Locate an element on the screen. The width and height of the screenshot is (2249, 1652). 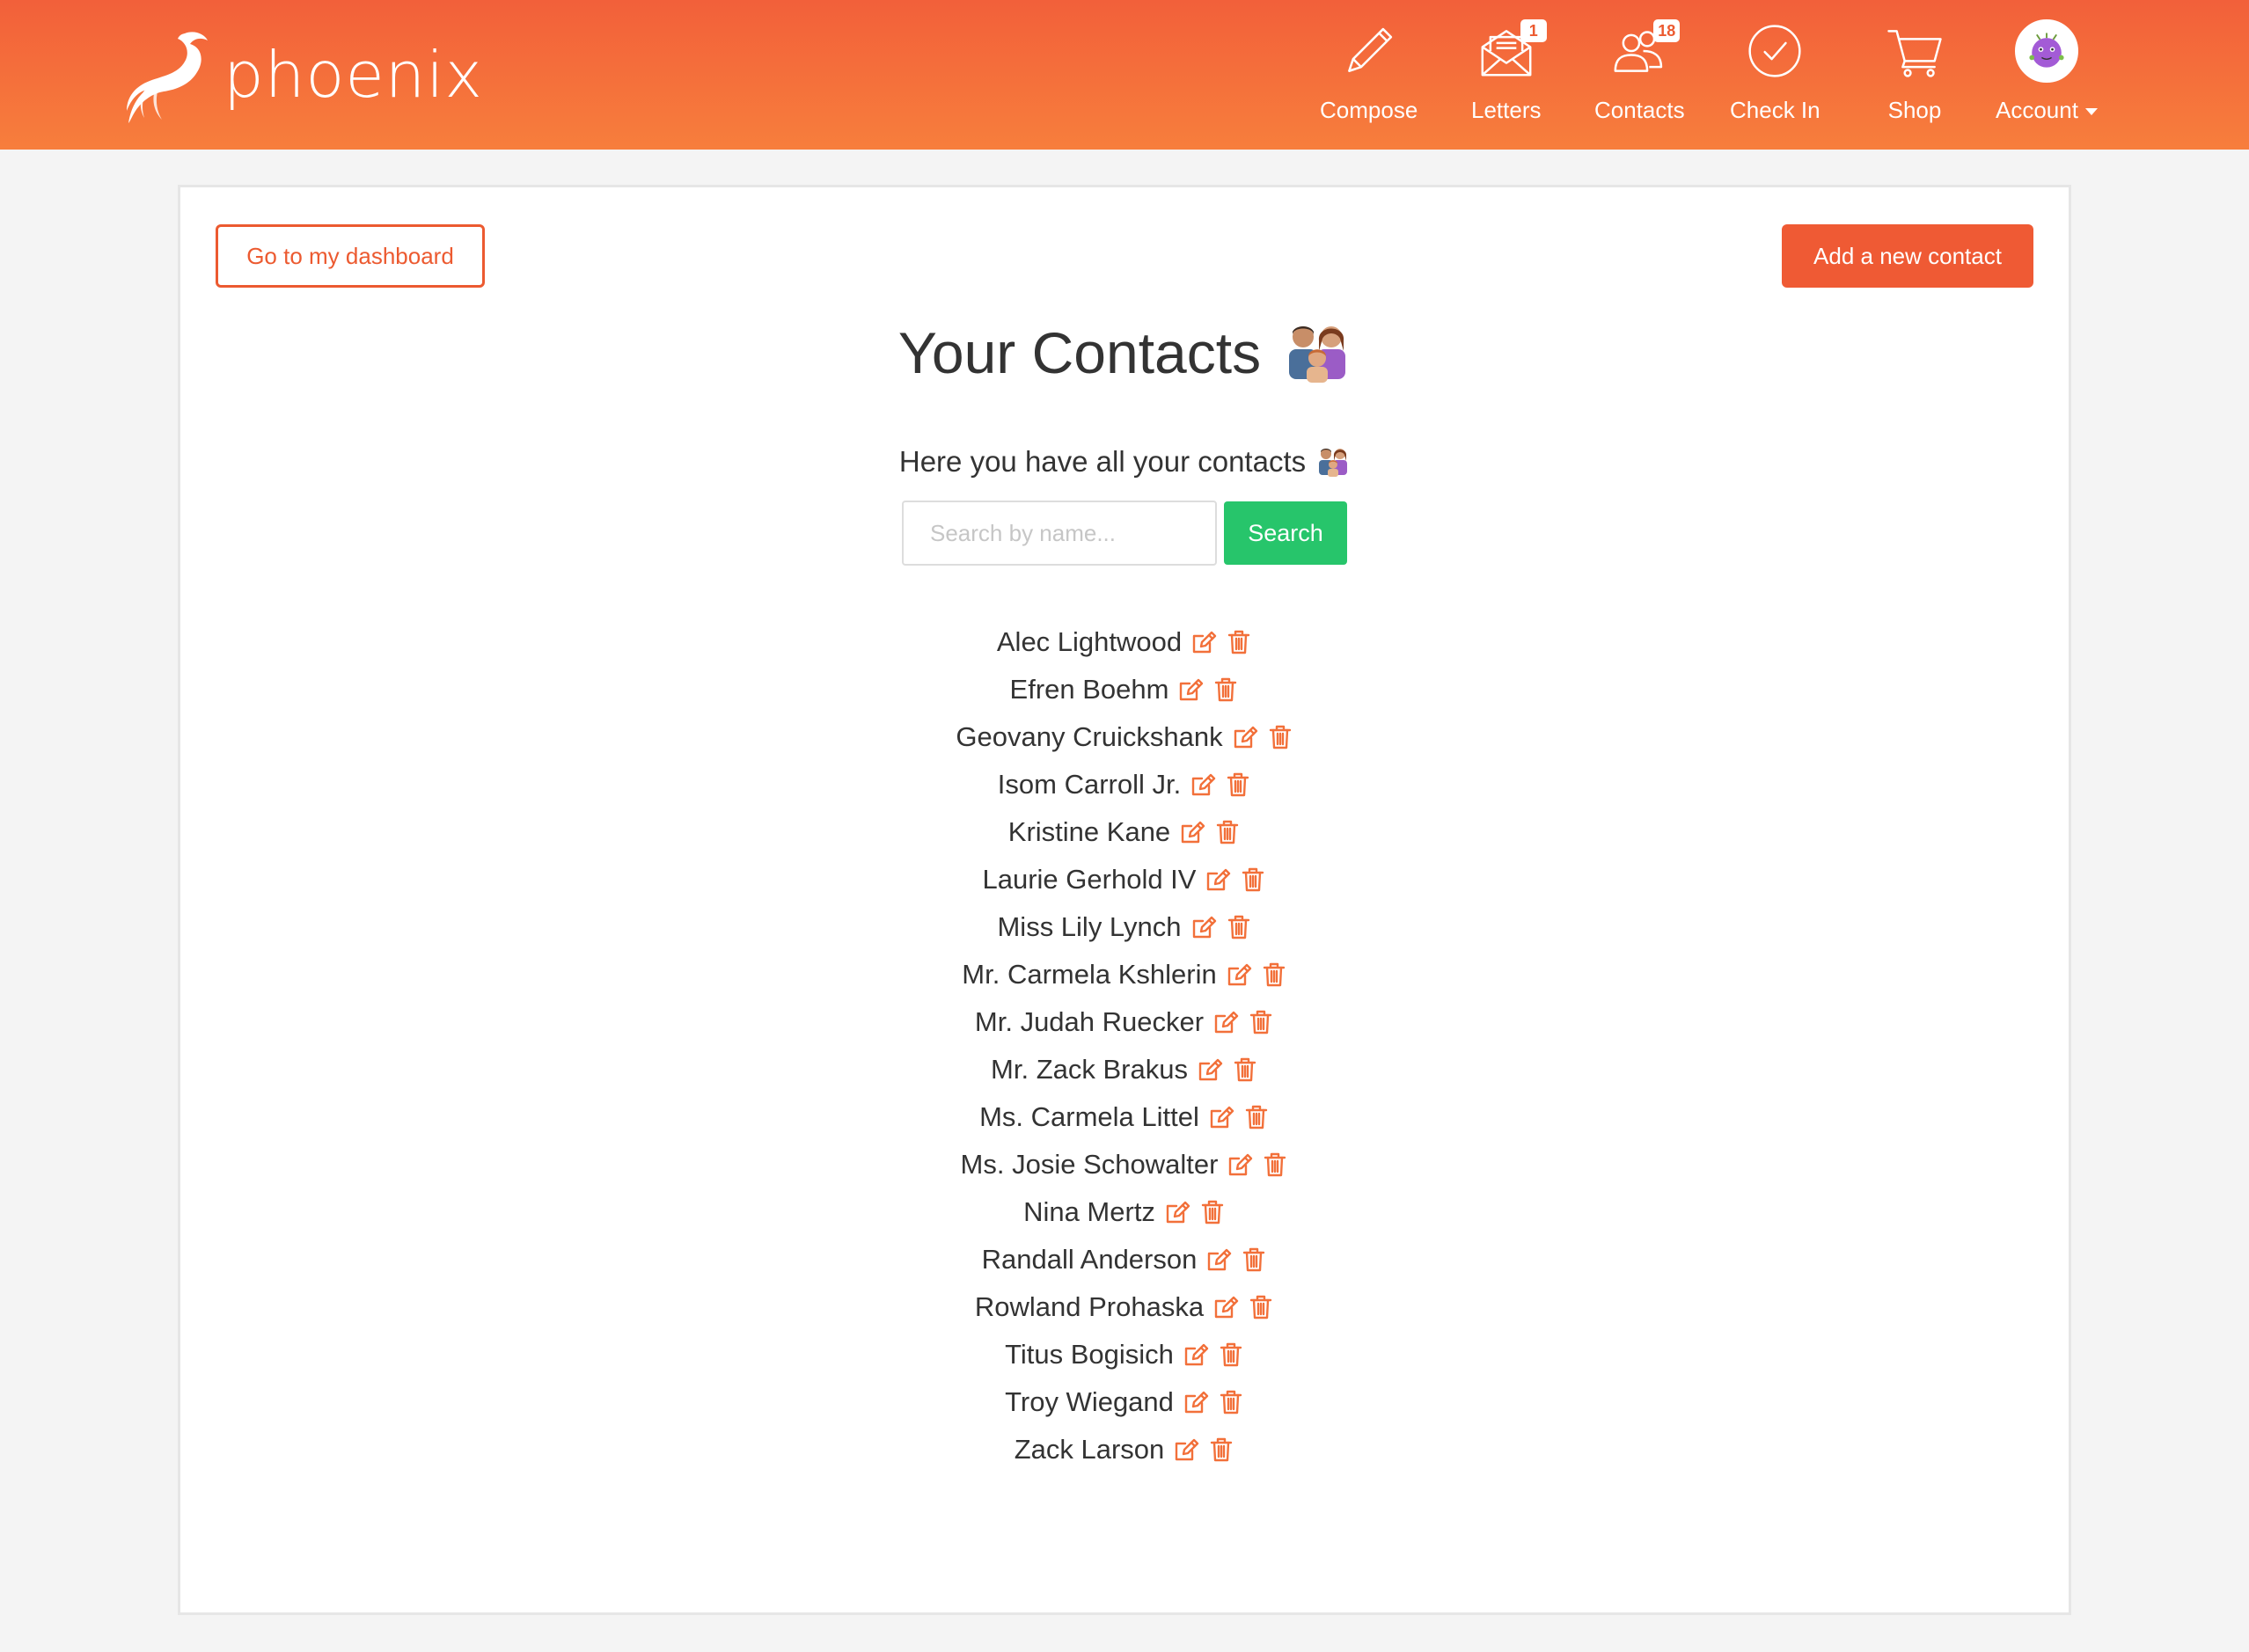
contact-row: Nina Mertz is located at coordinates (1124, 1212).